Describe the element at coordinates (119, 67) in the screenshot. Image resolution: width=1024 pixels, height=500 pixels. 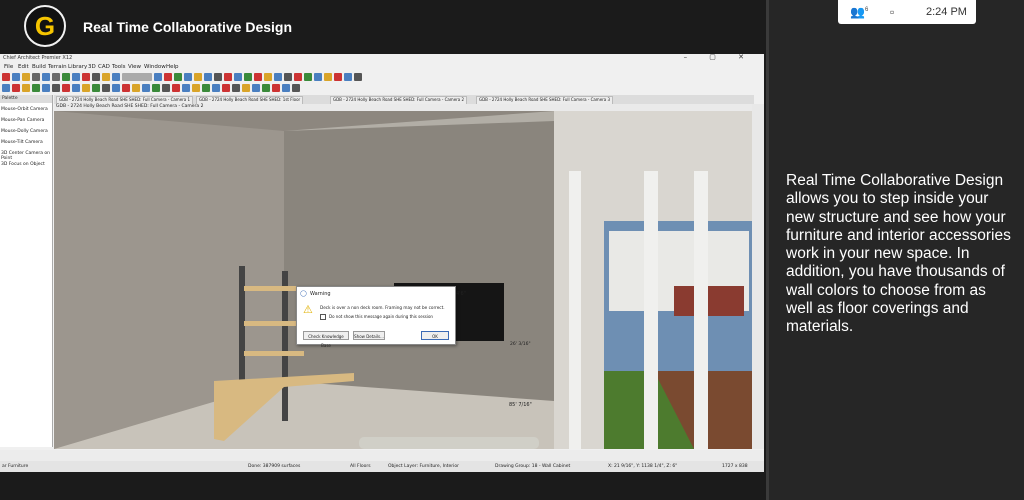
I see `menu-tools: Tools` at that location.